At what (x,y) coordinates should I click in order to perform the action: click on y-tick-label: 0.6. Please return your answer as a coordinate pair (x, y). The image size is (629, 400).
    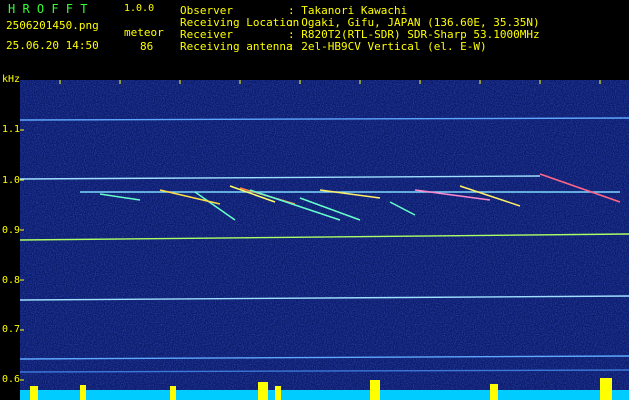
    Looking at the image, I should click on (11, 379).